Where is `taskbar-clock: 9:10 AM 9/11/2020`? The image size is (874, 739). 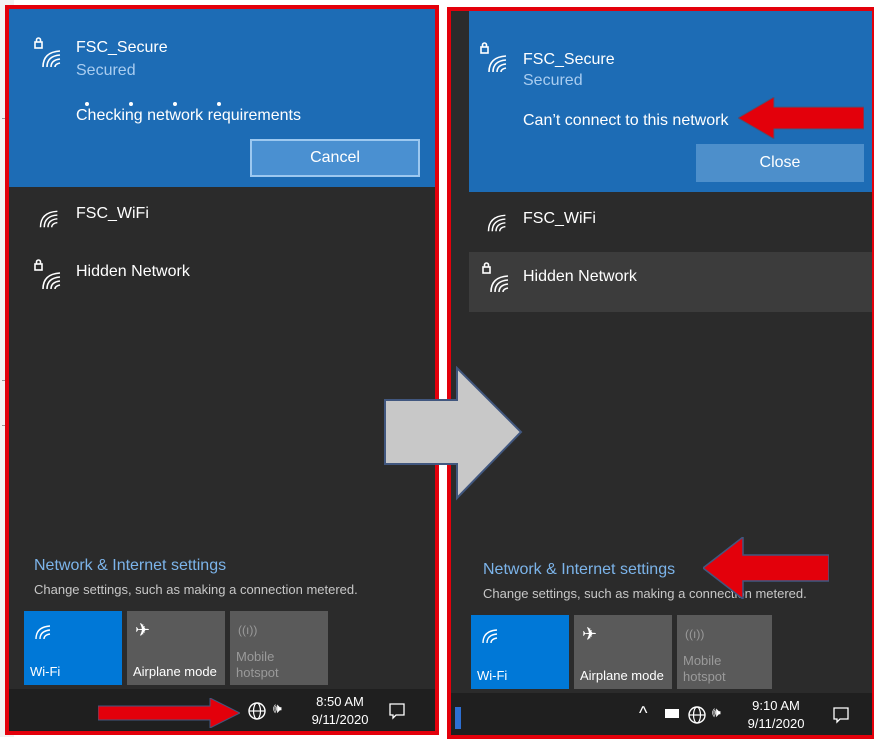
taskbar-clock: 9:10 AM 9/11/2020 is located at coordinates (776, 715).